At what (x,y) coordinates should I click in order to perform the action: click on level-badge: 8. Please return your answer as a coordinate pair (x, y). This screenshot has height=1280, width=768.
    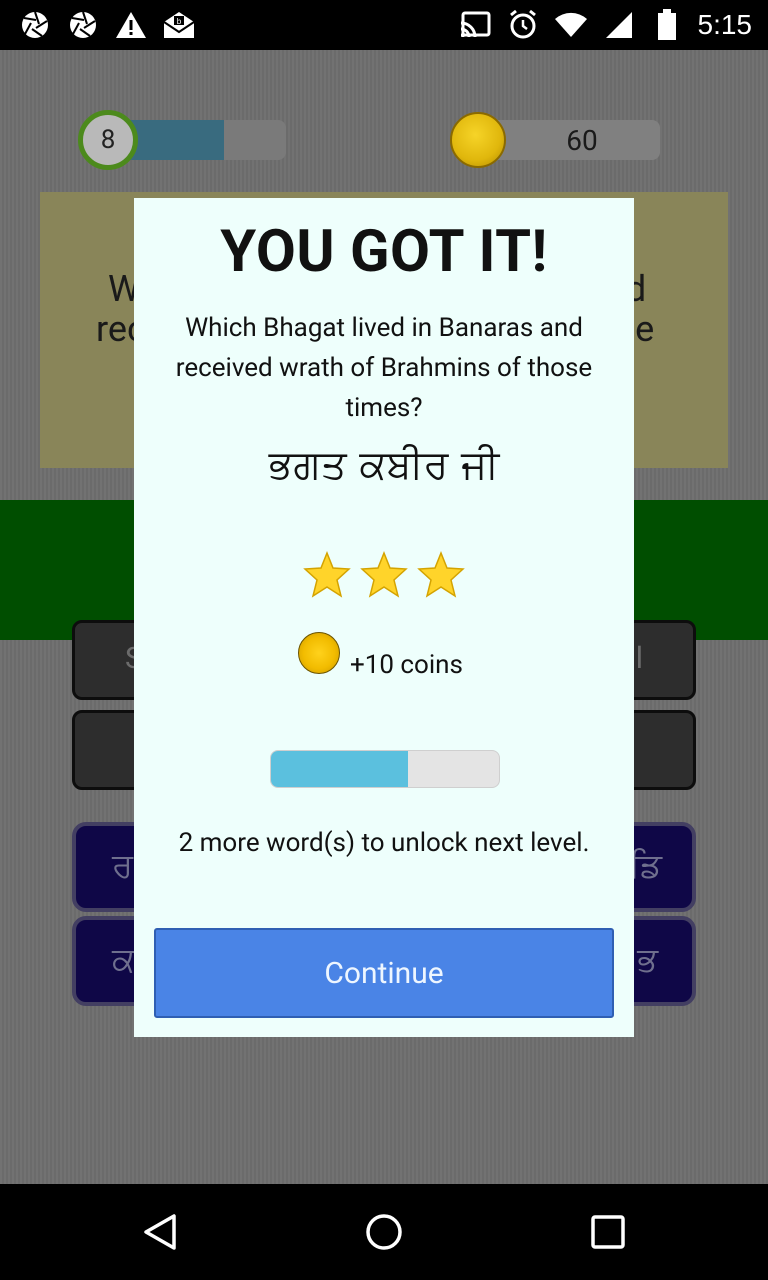
    Looking at the image, I should click on (108, 140).